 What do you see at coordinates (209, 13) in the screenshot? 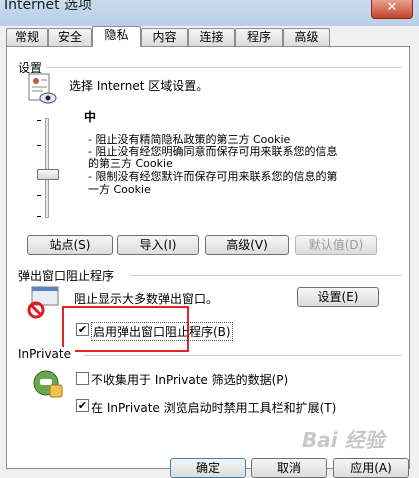
I see `title-bar: Internet 选项 ✕` at bounding box center [209, 13].